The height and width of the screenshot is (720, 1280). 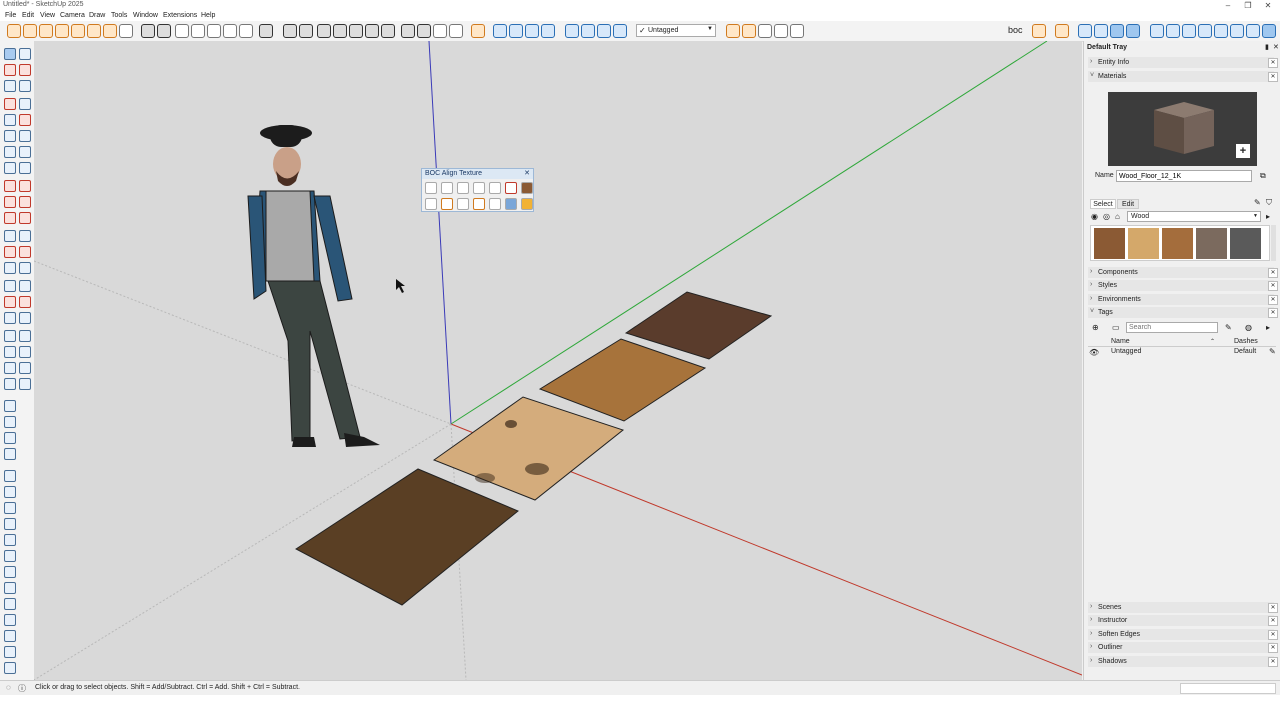 What do you see at coordinates (10, 104) in the screenshot?
I see `line-tool-icon` at bounding box center [10, 104].